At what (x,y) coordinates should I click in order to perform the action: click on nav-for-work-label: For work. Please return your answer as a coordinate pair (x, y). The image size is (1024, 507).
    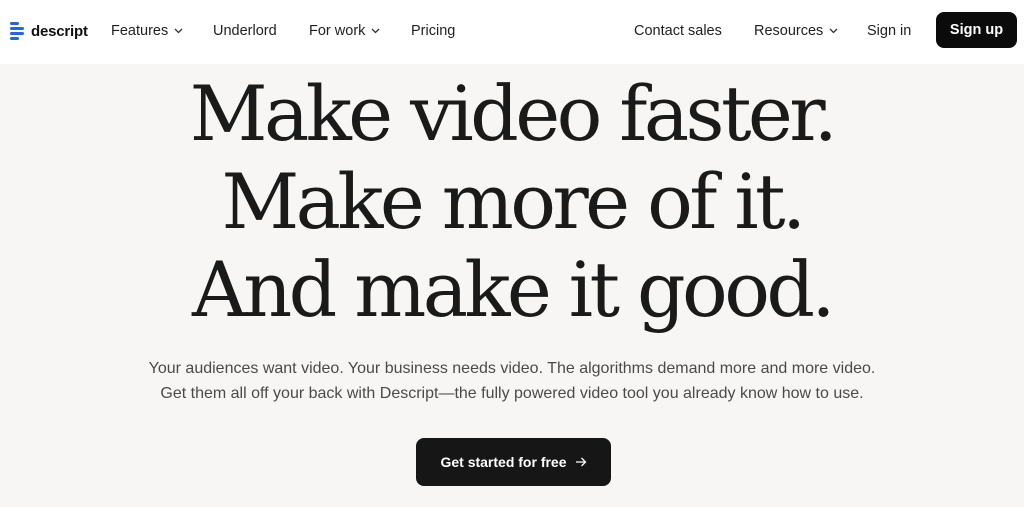
    Looking at the image, I should click on (337, 31).